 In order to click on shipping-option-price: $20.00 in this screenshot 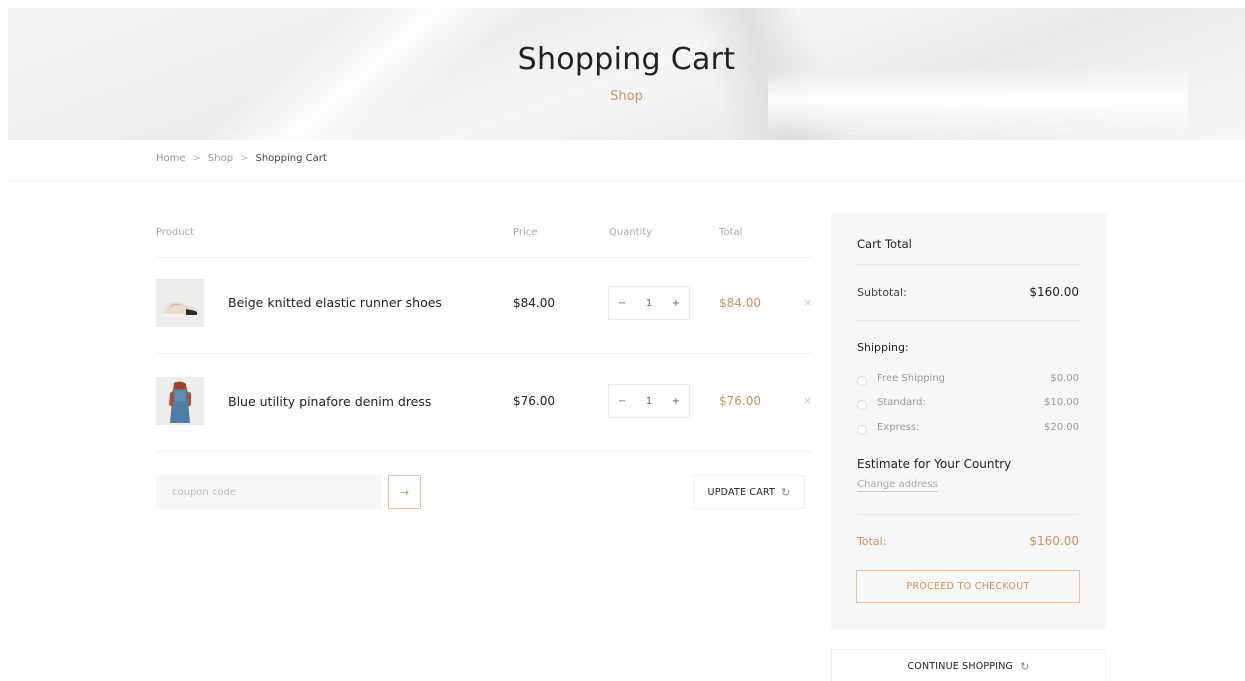, I will do `click(1061, 427)`.